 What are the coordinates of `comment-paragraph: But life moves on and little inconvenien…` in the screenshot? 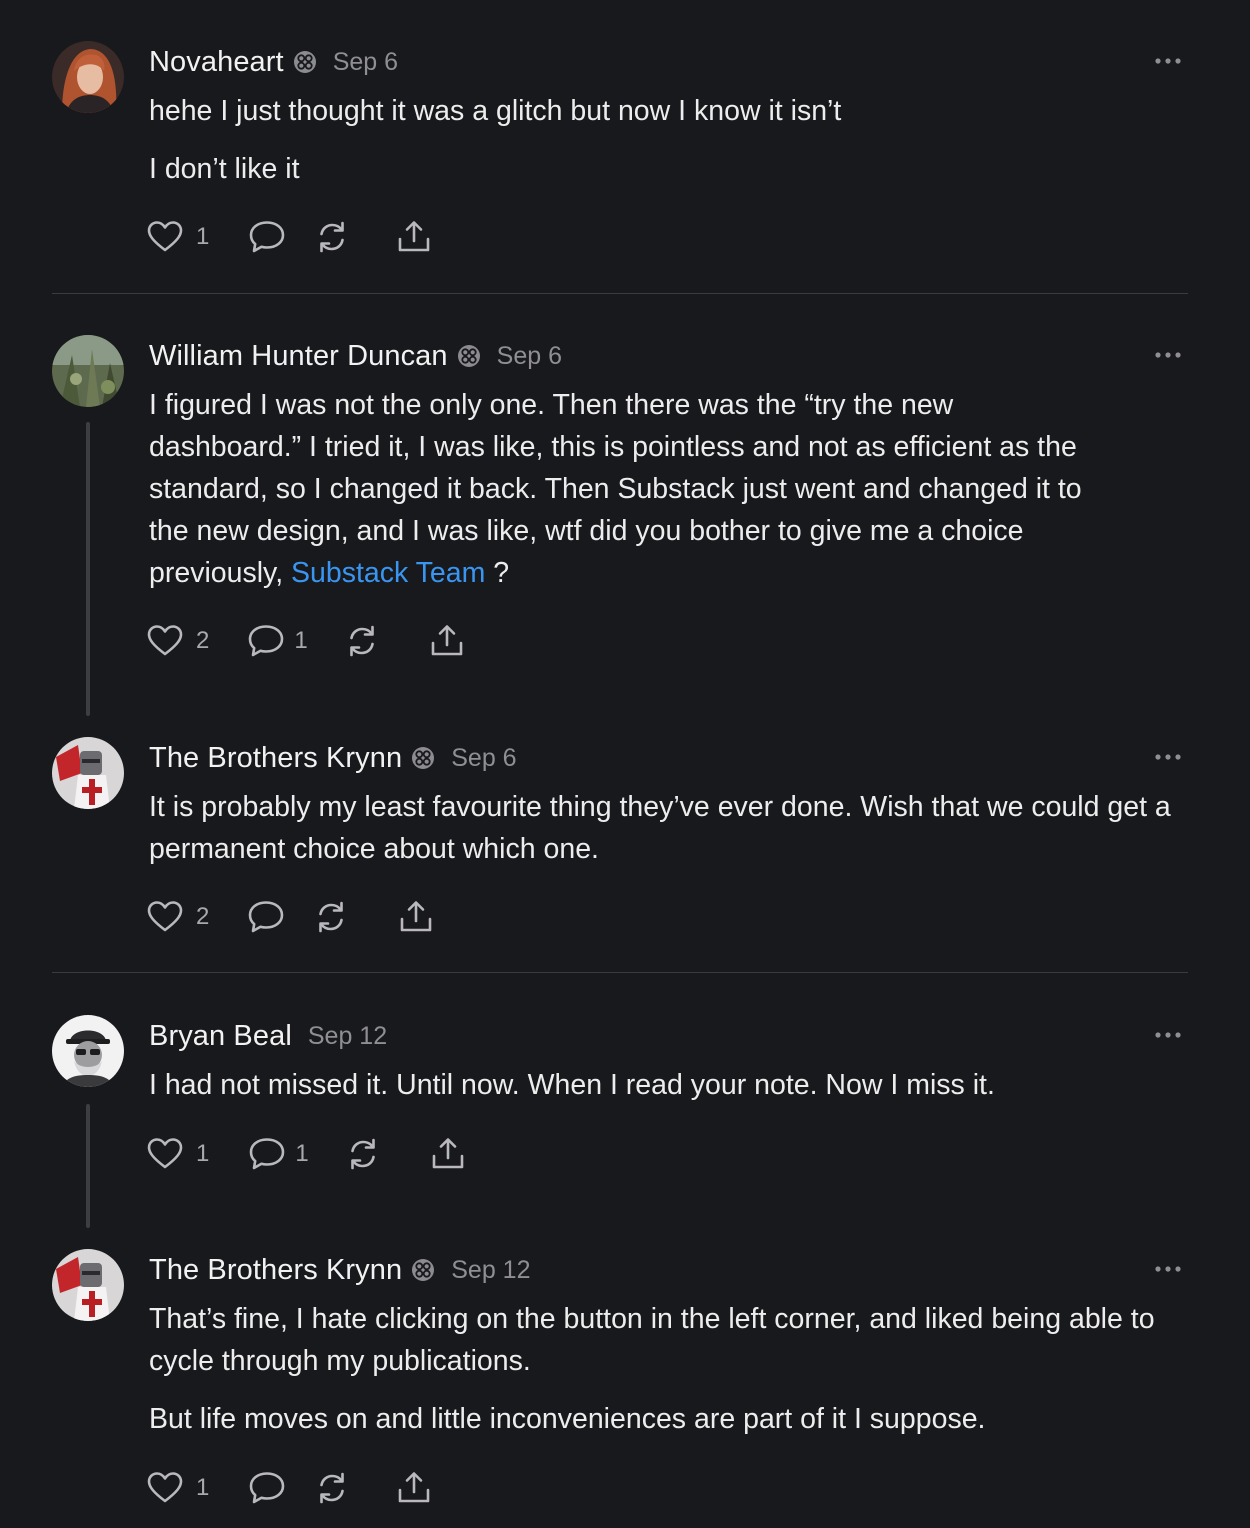 It's located at (567, 1419).